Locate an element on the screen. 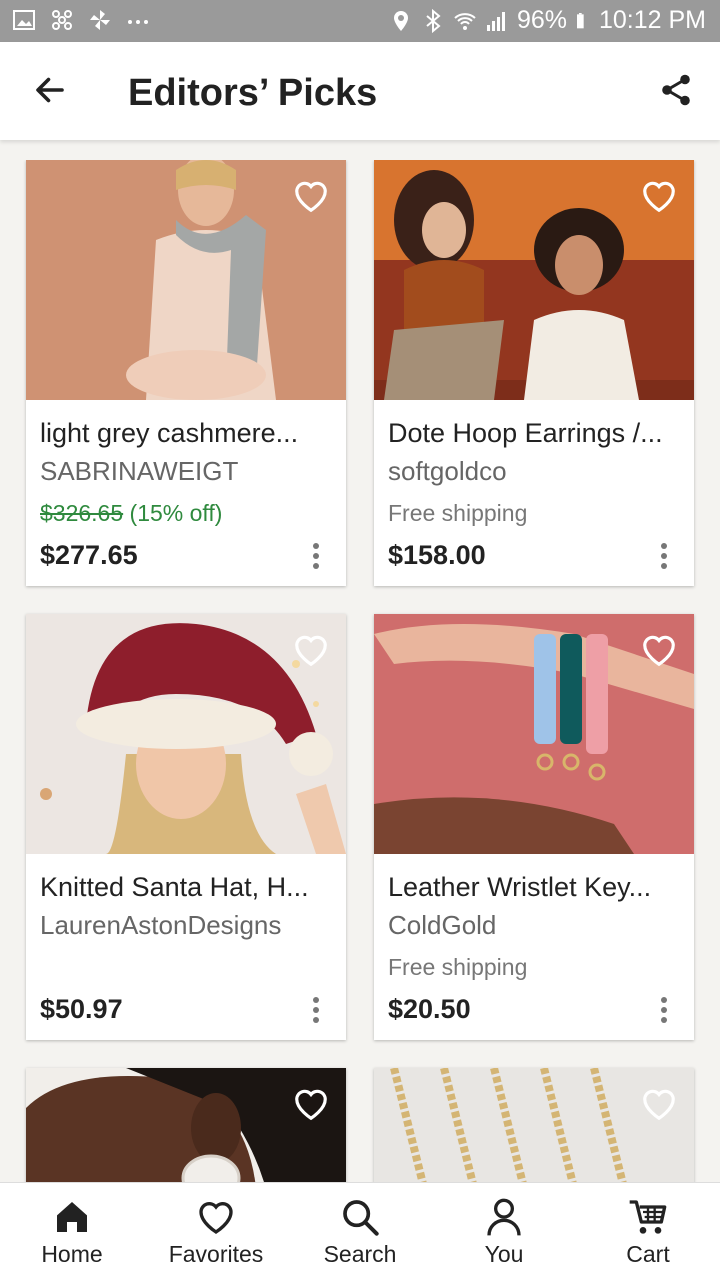 This screenshot has height=1281, width=720. arrow-left-icon is located at coordinates (50, 90).